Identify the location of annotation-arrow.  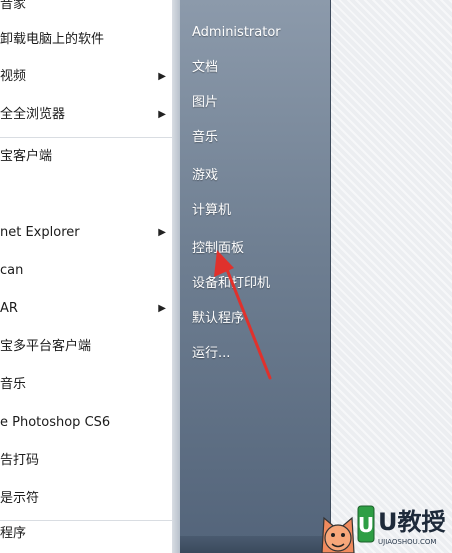
(243, 315).